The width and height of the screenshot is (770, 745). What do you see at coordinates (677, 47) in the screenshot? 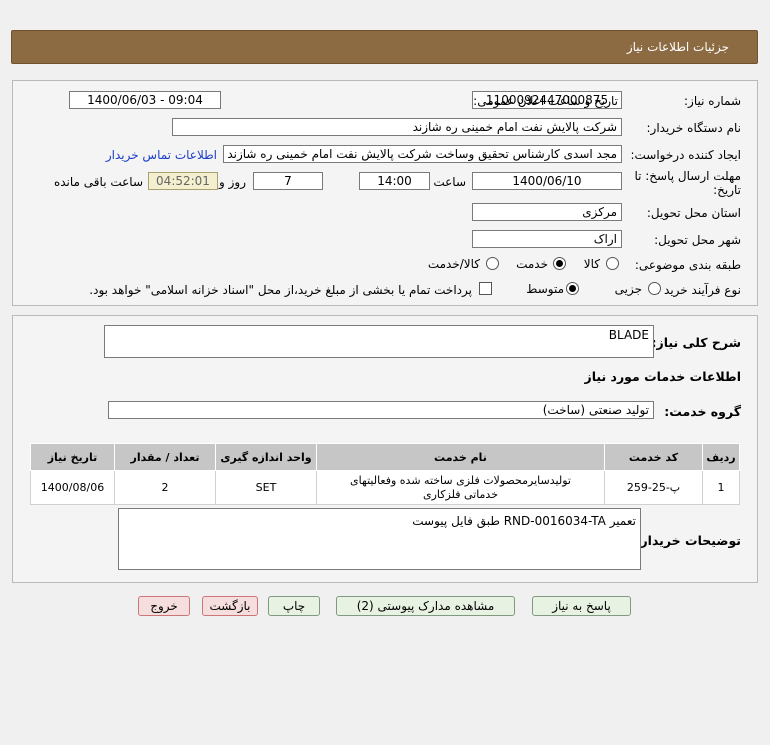
I see `page-title: جزئیات اطلاعات نیاز` at bounding box center [677, 47].